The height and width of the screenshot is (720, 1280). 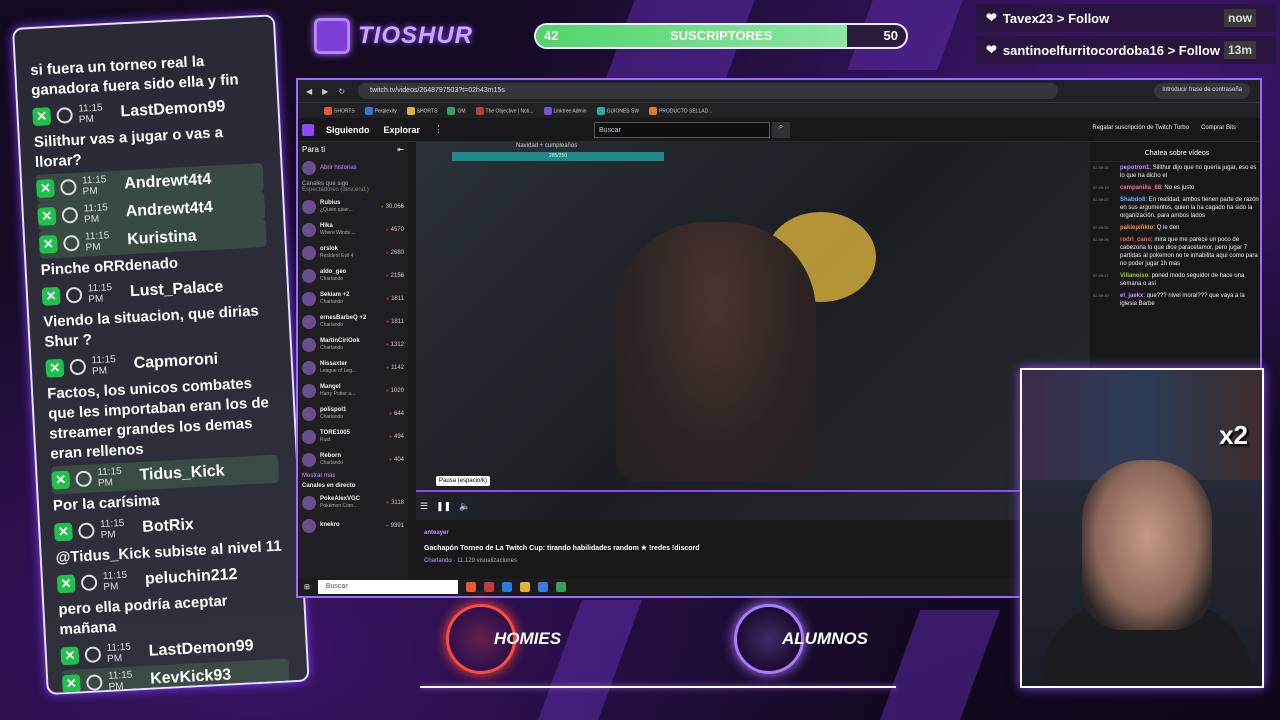 What do you see at coordinates (1134, 168) in the screenshot?
I see `message-user: pepotron1` at bounding box center [1134, 168].